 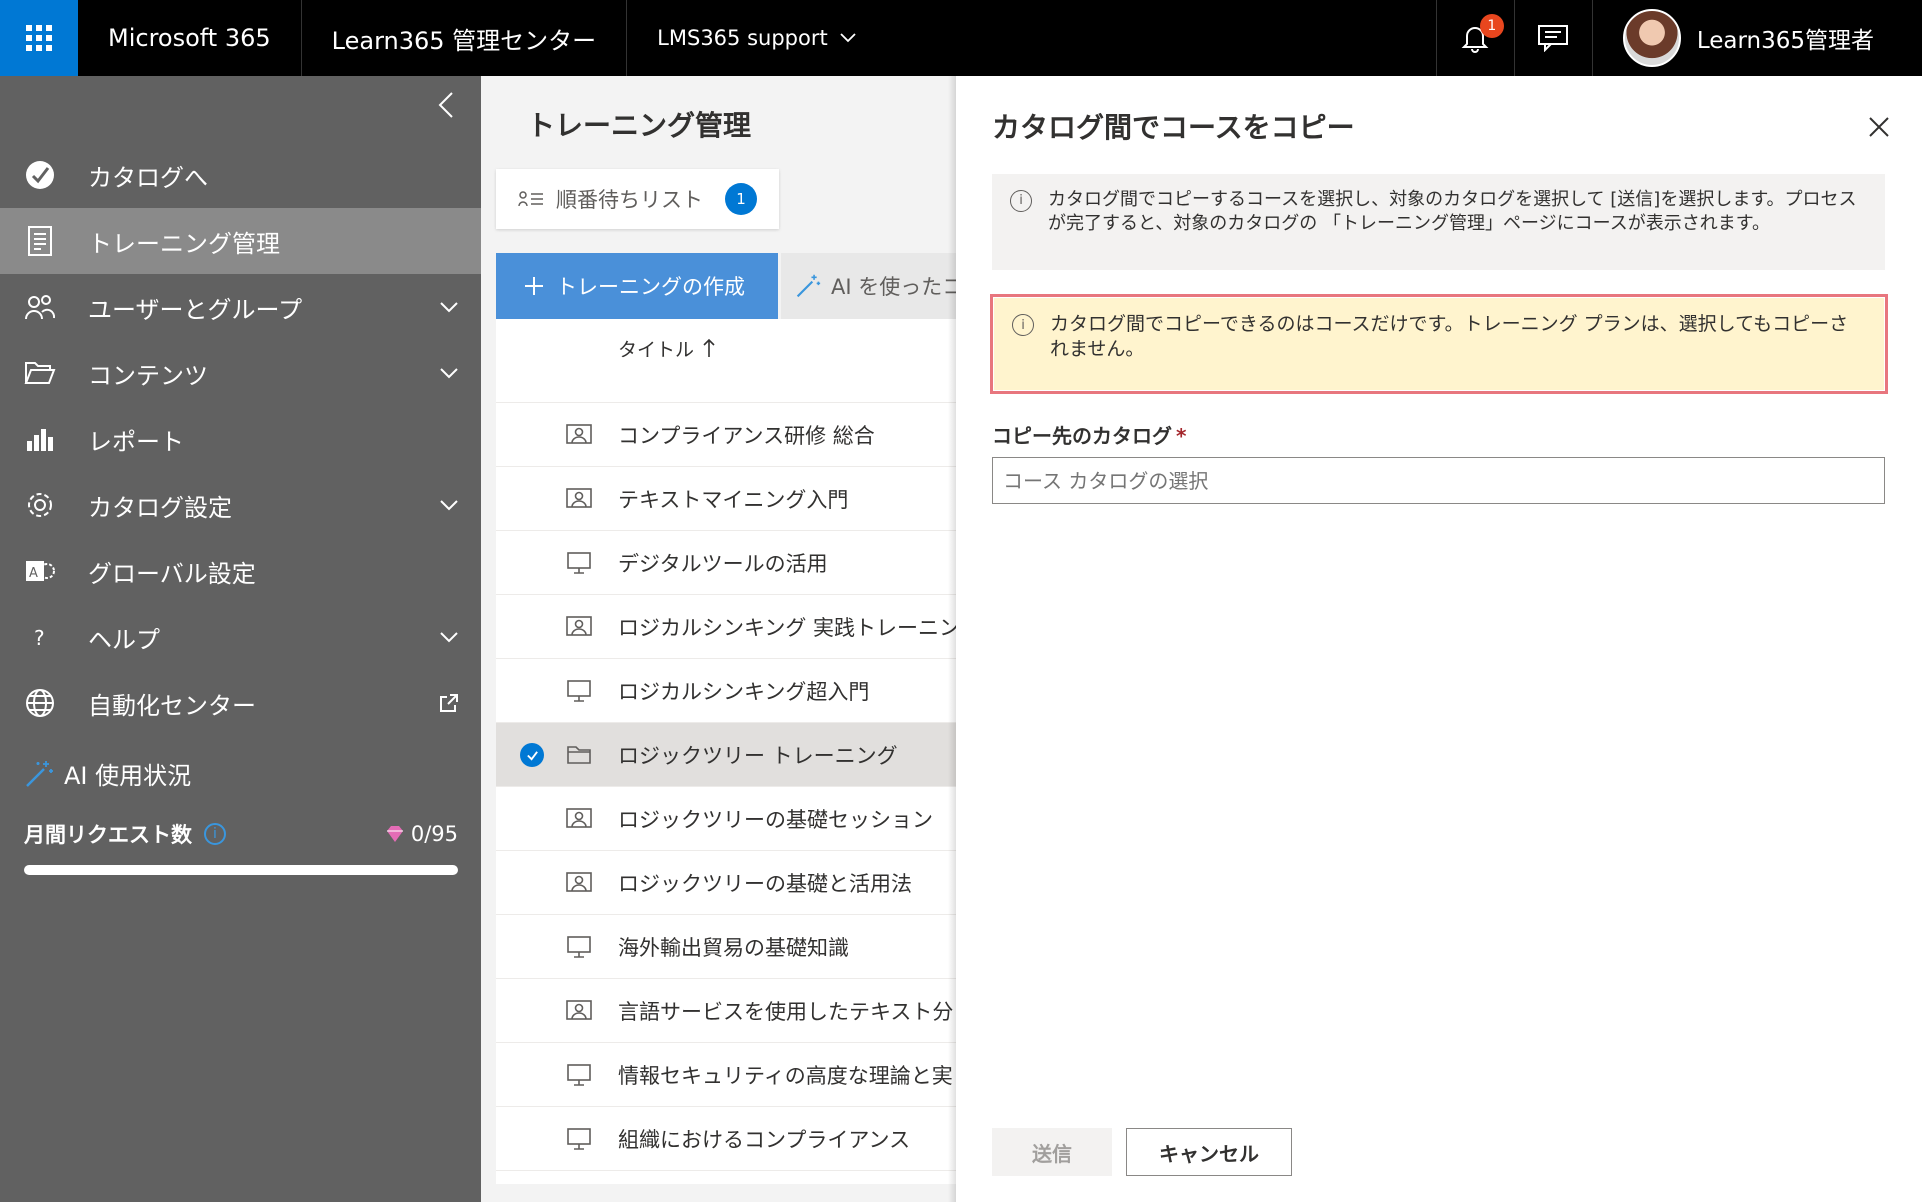 What do you see at coordinates (897, 287) in the screenshot?
I see `ai-create-course-label: AI を使ったコ` at bounding box center [897, 287].